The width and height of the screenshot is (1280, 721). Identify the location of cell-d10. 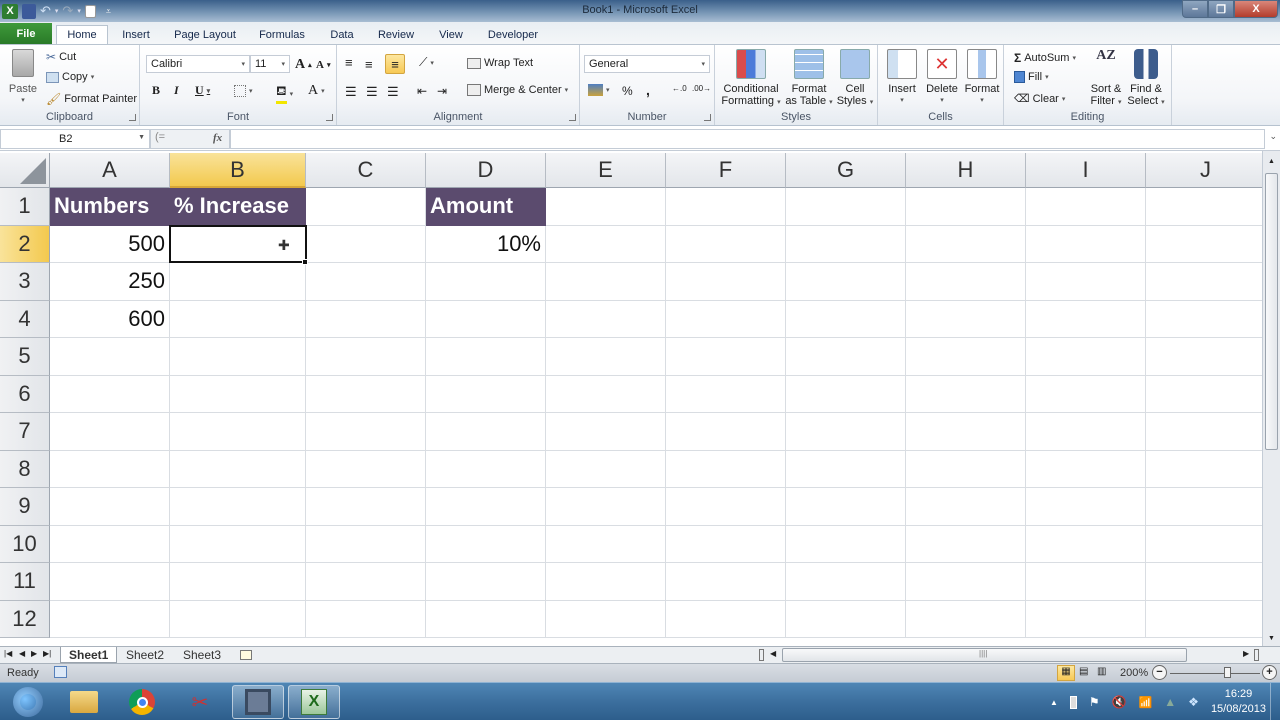
(486, 544).